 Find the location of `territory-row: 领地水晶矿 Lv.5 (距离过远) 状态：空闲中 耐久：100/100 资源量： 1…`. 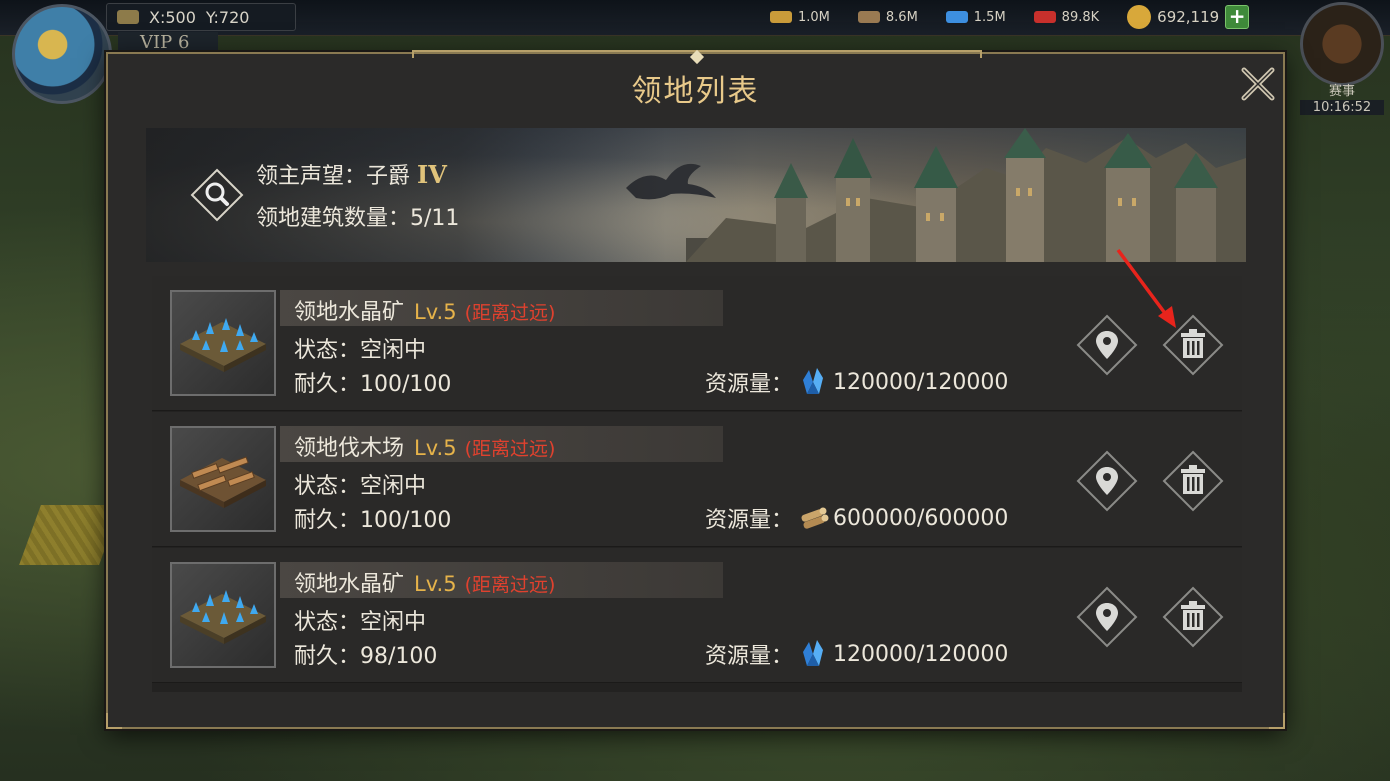

territory-row: 领地水晶矿 Lv.5 (距离过远) 状态：空闲中 耐久：100/100 资源量： 1… is located at coordinates (697, 343).